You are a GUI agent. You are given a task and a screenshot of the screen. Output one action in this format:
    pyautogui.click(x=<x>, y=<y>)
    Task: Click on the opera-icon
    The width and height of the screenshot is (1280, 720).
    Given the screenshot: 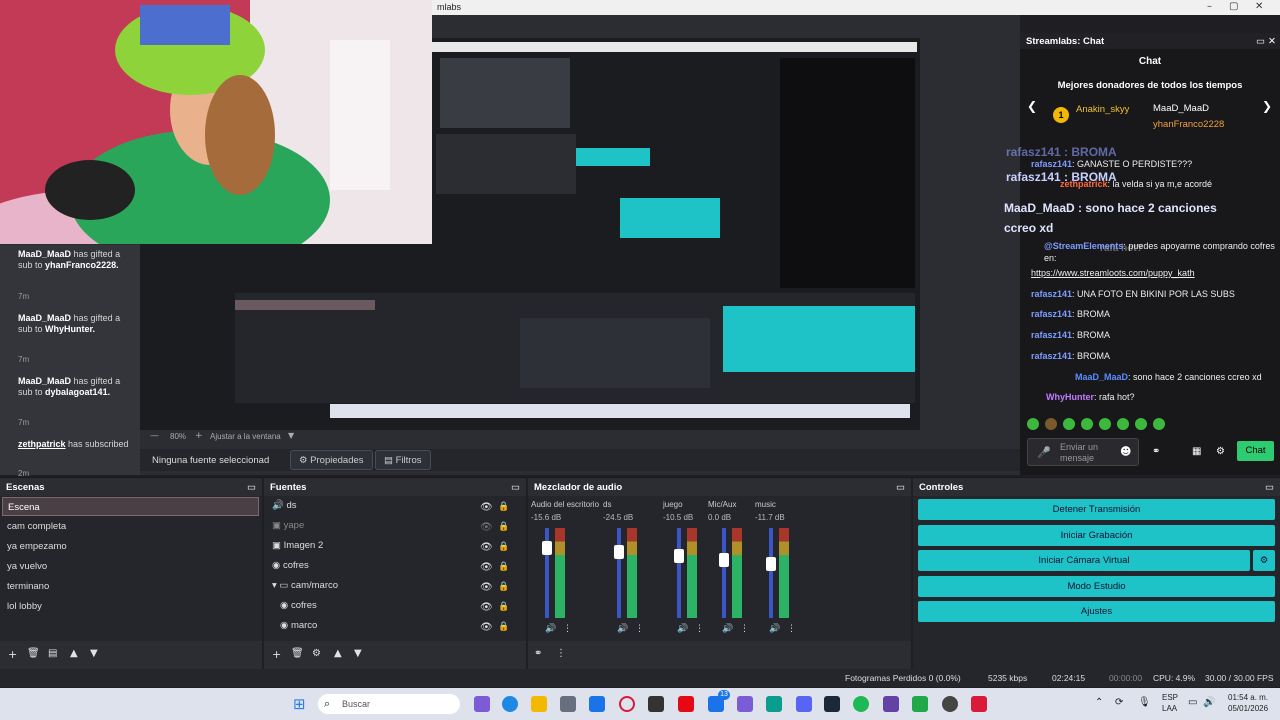 What is the action you would take?
    pyautogui.click(x=627, y=704)
    